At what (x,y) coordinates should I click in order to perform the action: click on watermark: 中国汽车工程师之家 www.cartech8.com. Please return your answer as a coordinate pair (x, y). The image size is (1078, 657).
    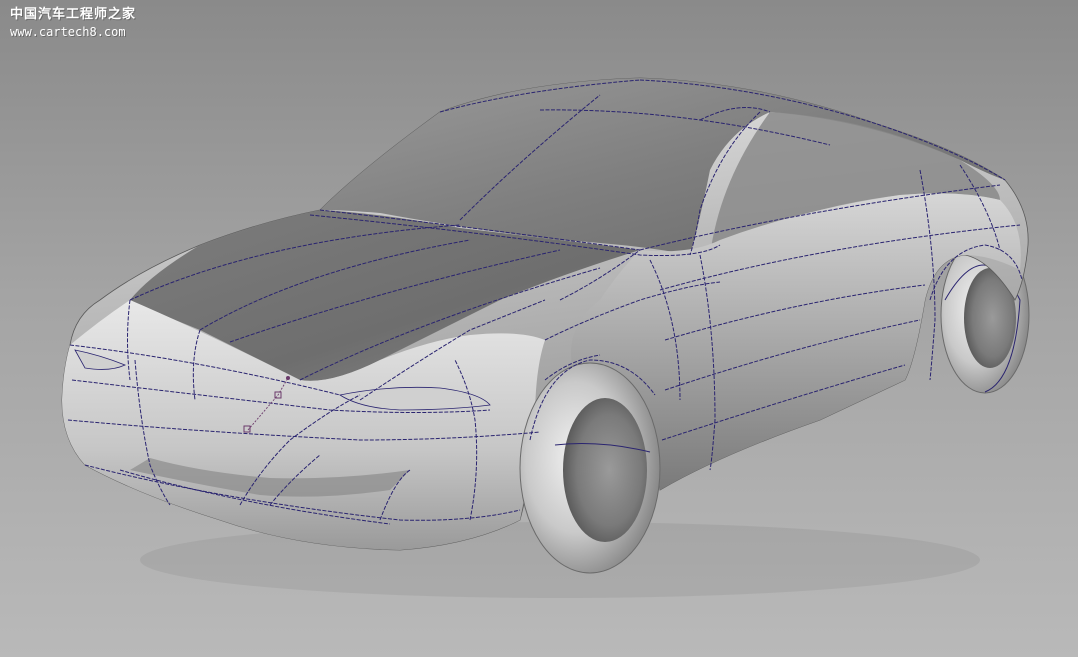
    Looking at the image, I should click on (73, 23).